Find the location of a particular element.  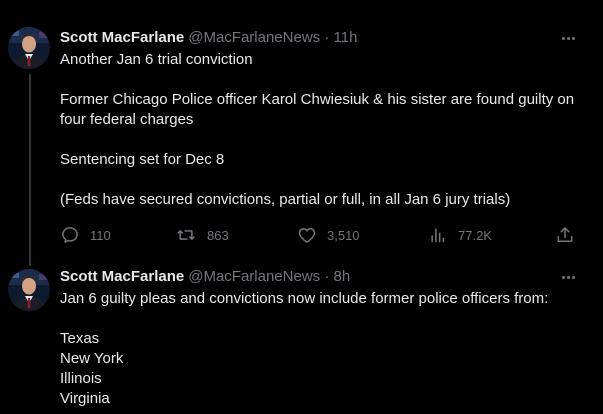

views-button: 77.2K is located at coordinates (460, 235).